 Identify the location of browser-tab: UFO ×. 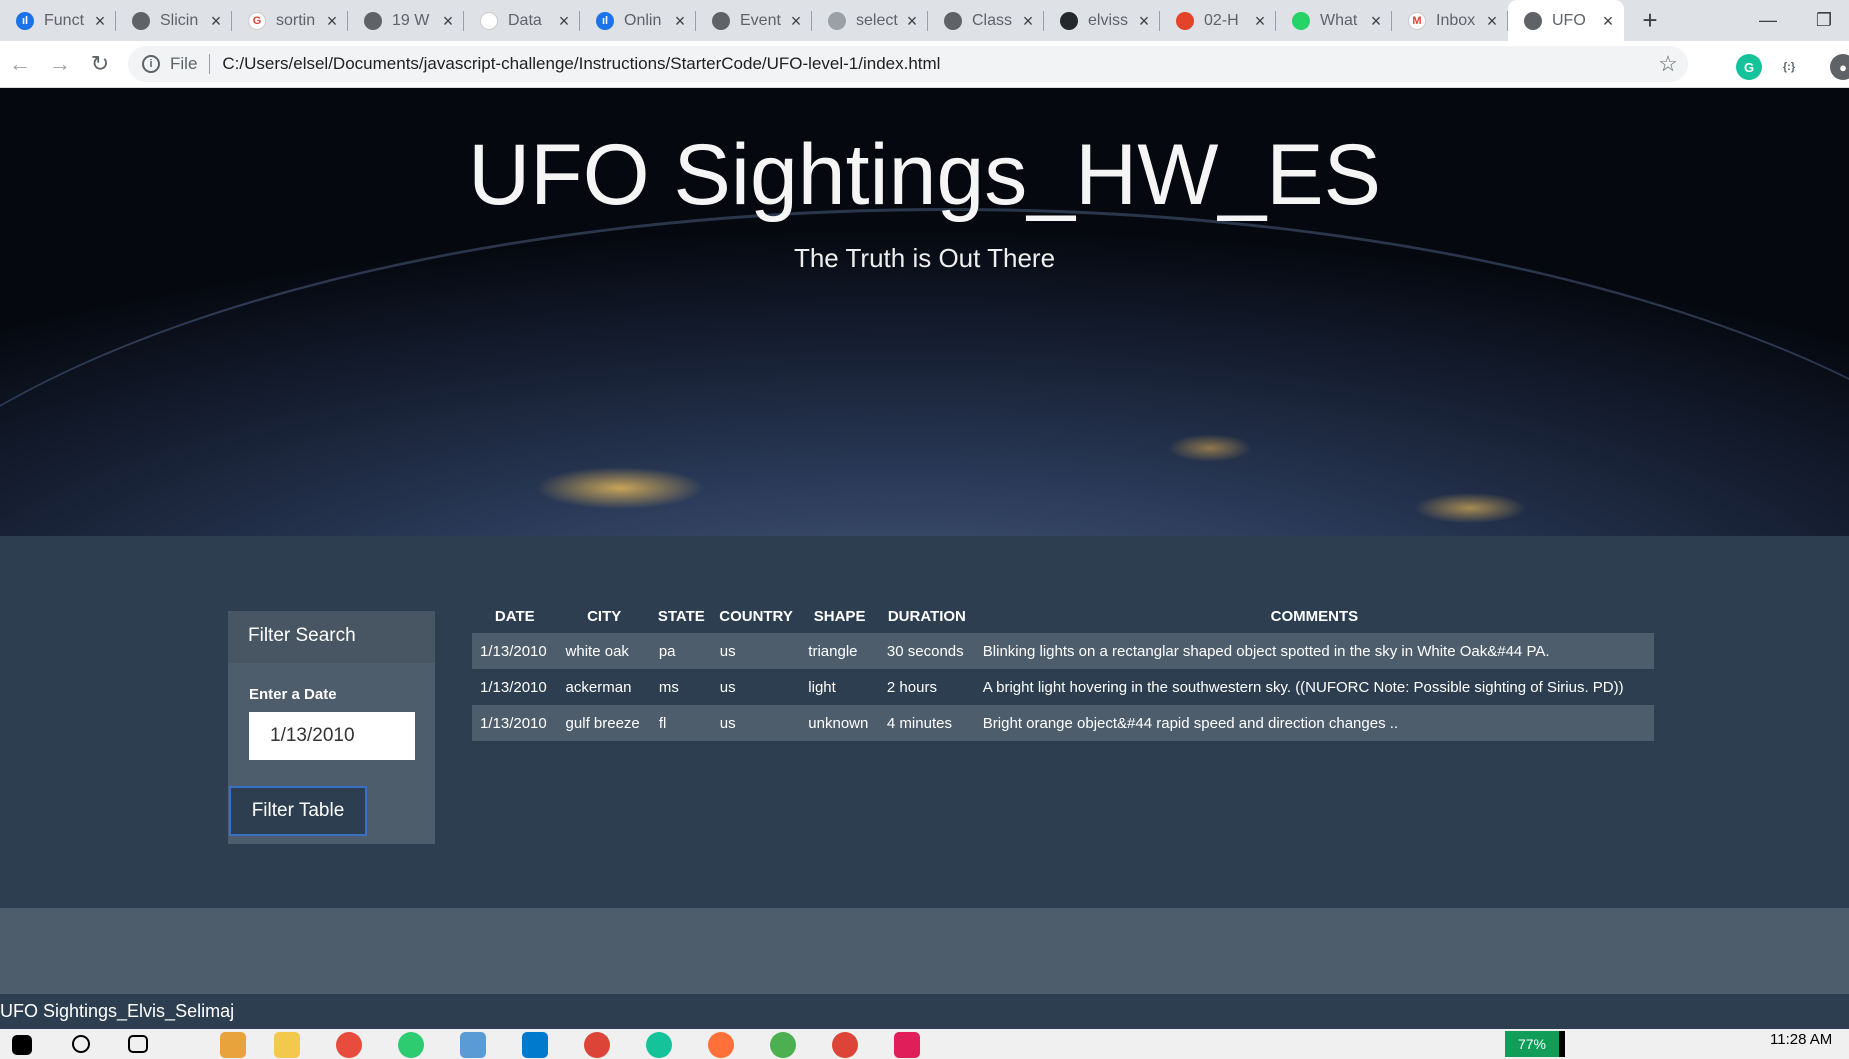
(1566, 20).